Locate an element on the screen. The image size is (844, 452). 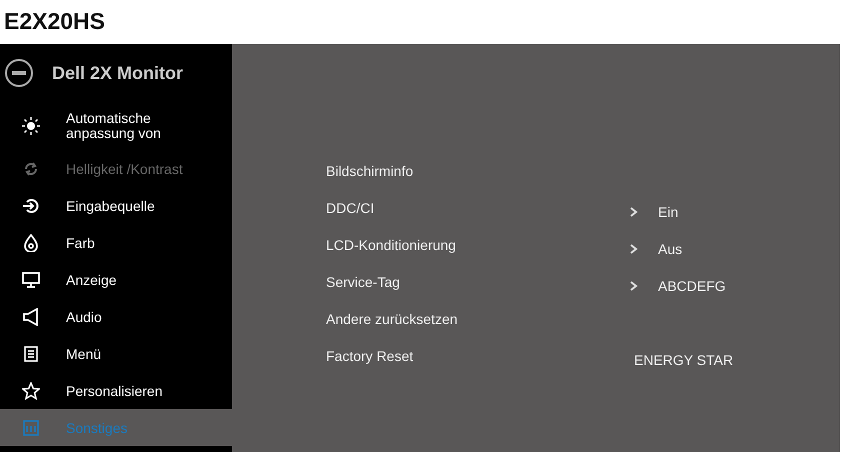
page-title: E2X20HS is located at coordinates (54, 21).